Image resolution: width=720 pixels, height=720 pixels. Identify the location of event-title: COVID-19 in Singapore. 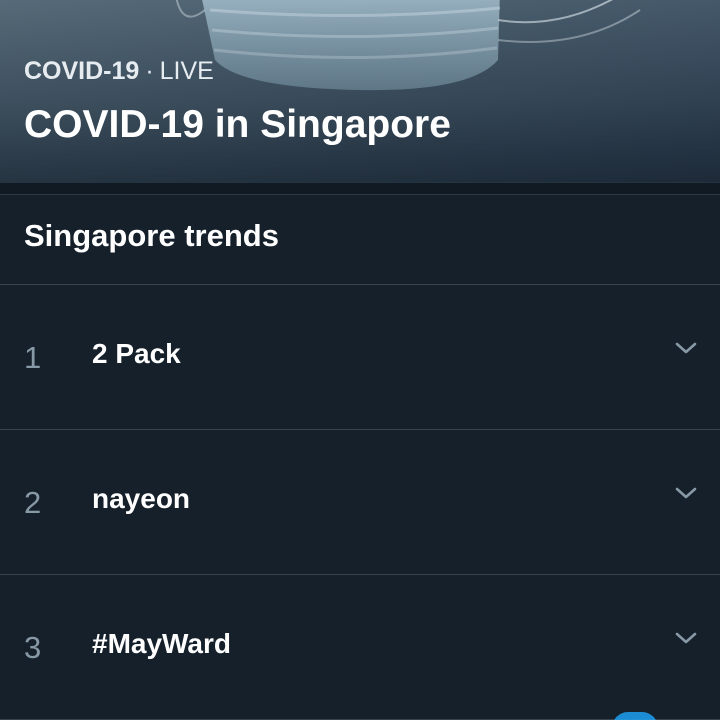
(237, 124).